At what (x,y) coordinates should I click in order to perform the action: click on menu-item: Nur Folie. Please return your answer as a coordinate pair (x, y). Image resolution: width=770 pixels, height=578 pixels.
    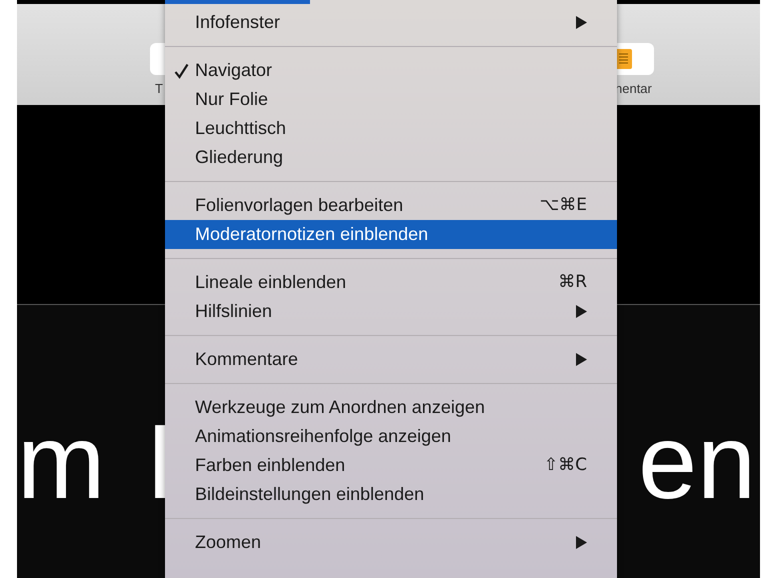
    Looking at the image, I should click on (391, 99).